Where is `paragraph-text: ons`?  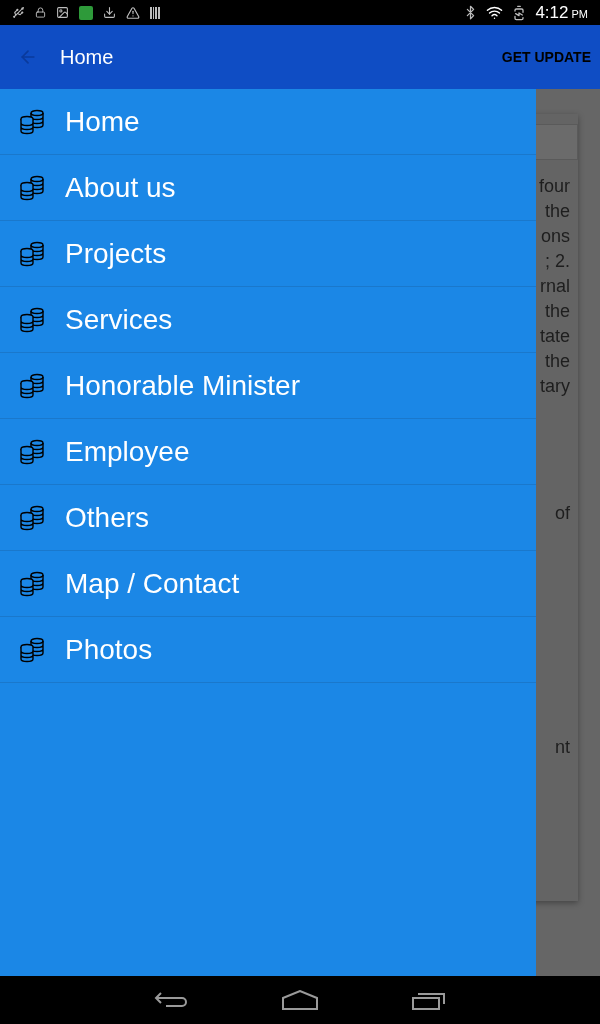
paragraph-text: ons is located at coordinates (555, 236).